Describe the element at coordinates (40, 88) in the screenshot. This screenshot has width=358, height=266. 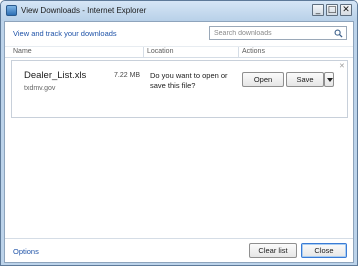
I see `download-source: txdmv.gov` at that location.